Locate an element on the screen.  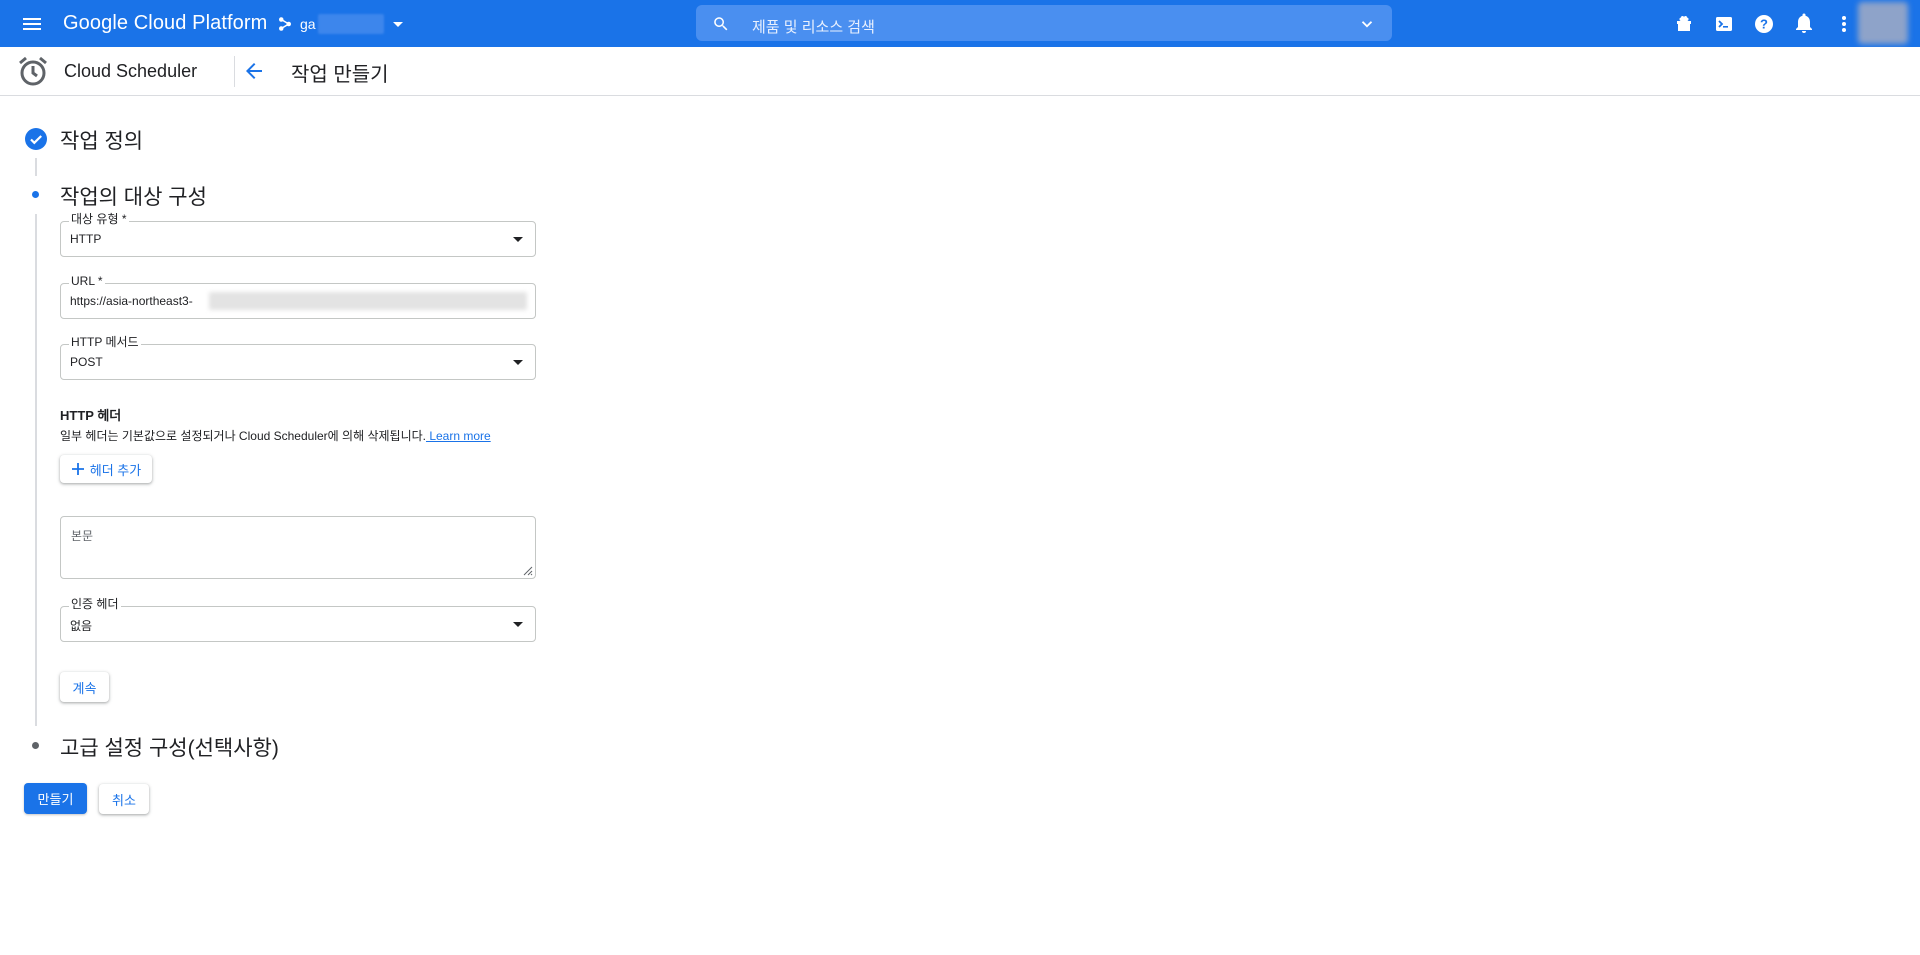
project-name: ga is located at coordinates (308, 24).